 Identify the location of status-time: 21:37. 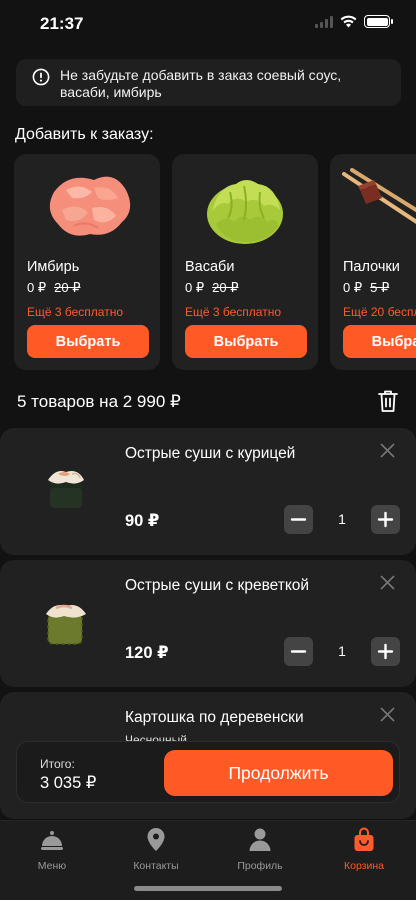
(62, 23).